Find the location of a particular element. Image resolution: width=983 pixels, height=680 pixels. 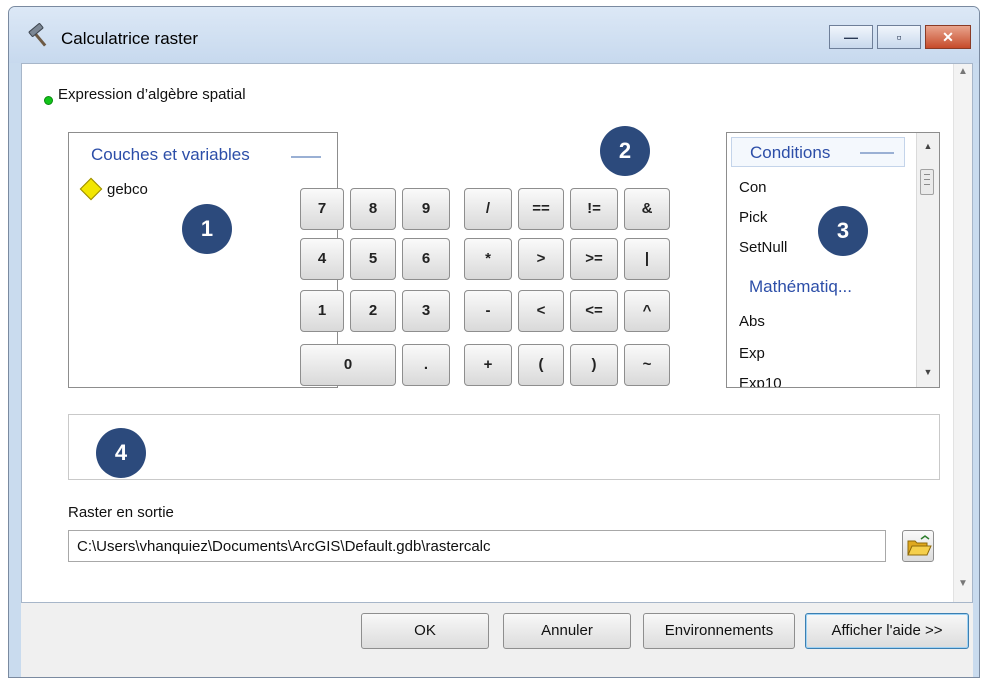

browse-button is located at coordinates (918, 546).